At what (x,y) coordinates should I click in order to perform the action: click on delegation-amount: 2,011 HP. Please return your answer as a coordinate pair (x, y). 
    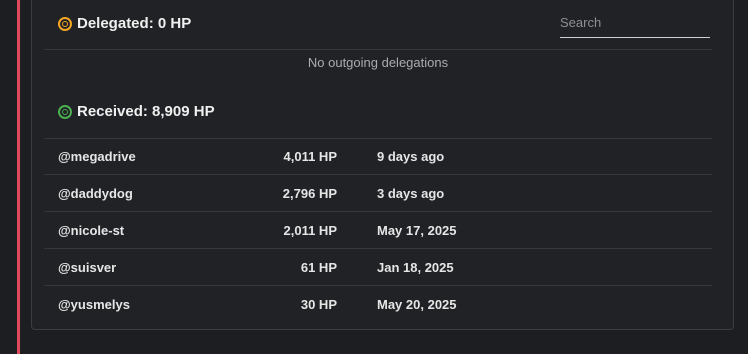
    Looking at the image, I should click on (310, 230).